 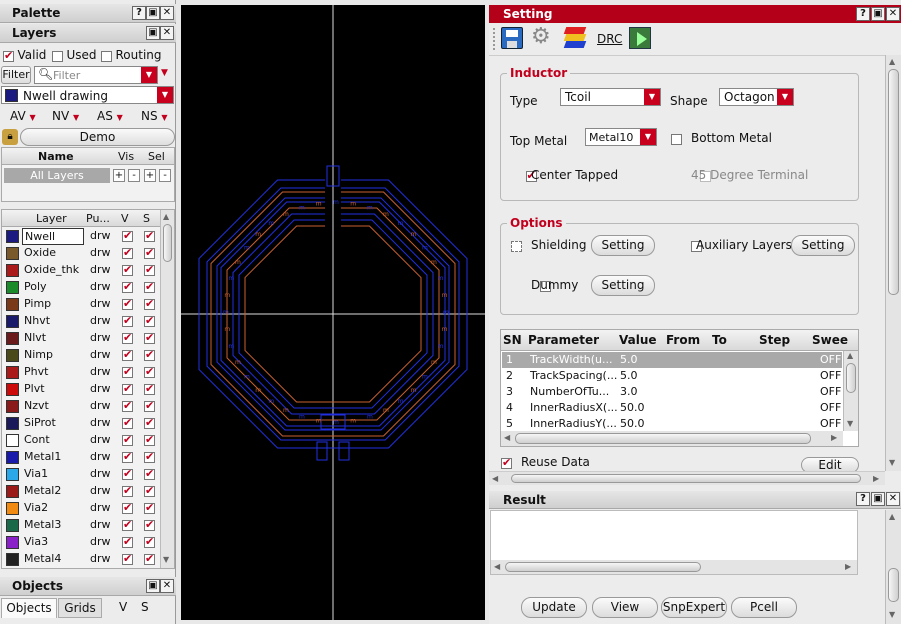 I want to click on routing-checkbox, so click(x=106, y=56).